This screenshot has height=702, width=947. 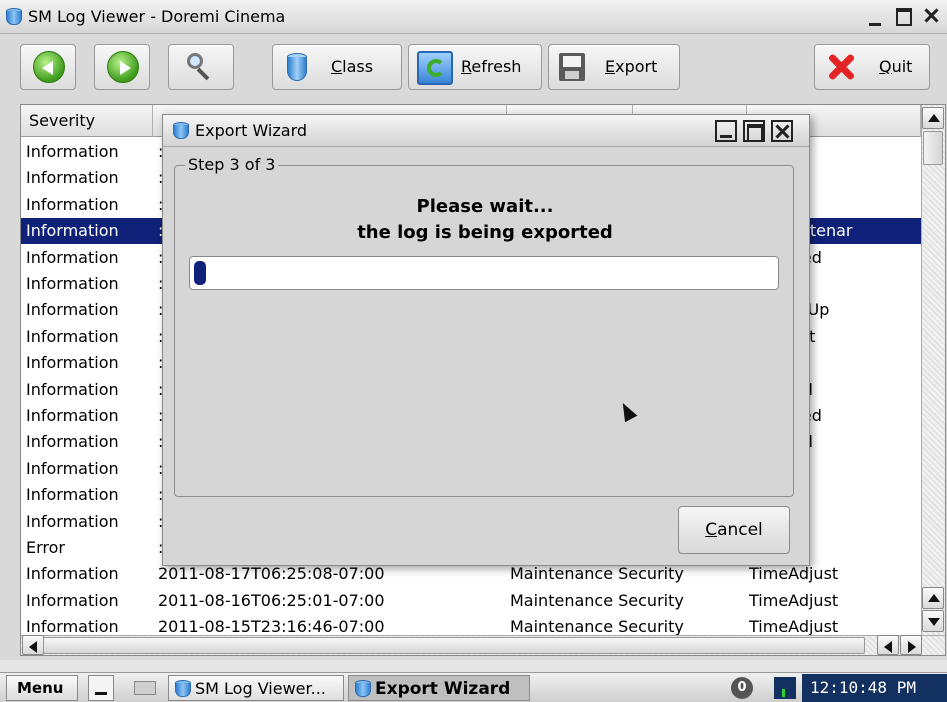 I want to click on dialog-maximize-button, so click(x=754, y=131).